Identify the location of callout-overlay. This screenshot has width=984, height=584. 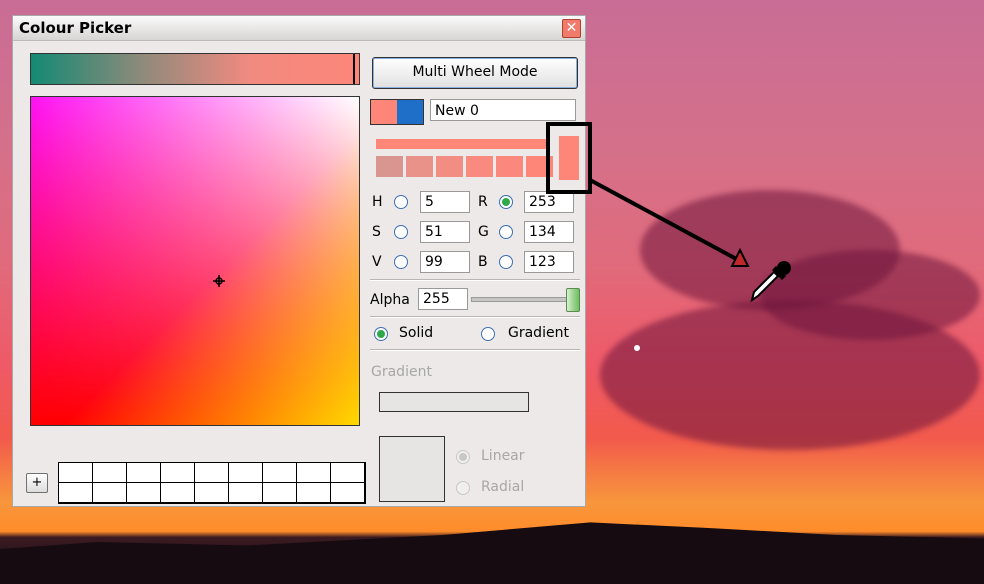
(648, 236).